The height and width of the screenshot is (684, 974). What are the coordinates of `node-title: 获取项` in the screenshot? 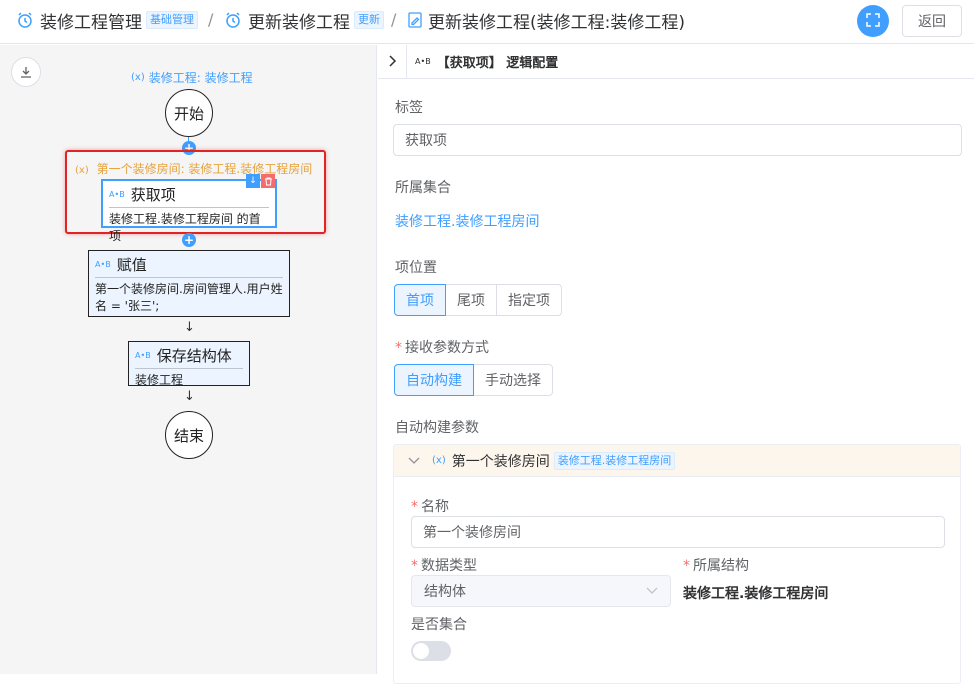 It's located at (153, 195).